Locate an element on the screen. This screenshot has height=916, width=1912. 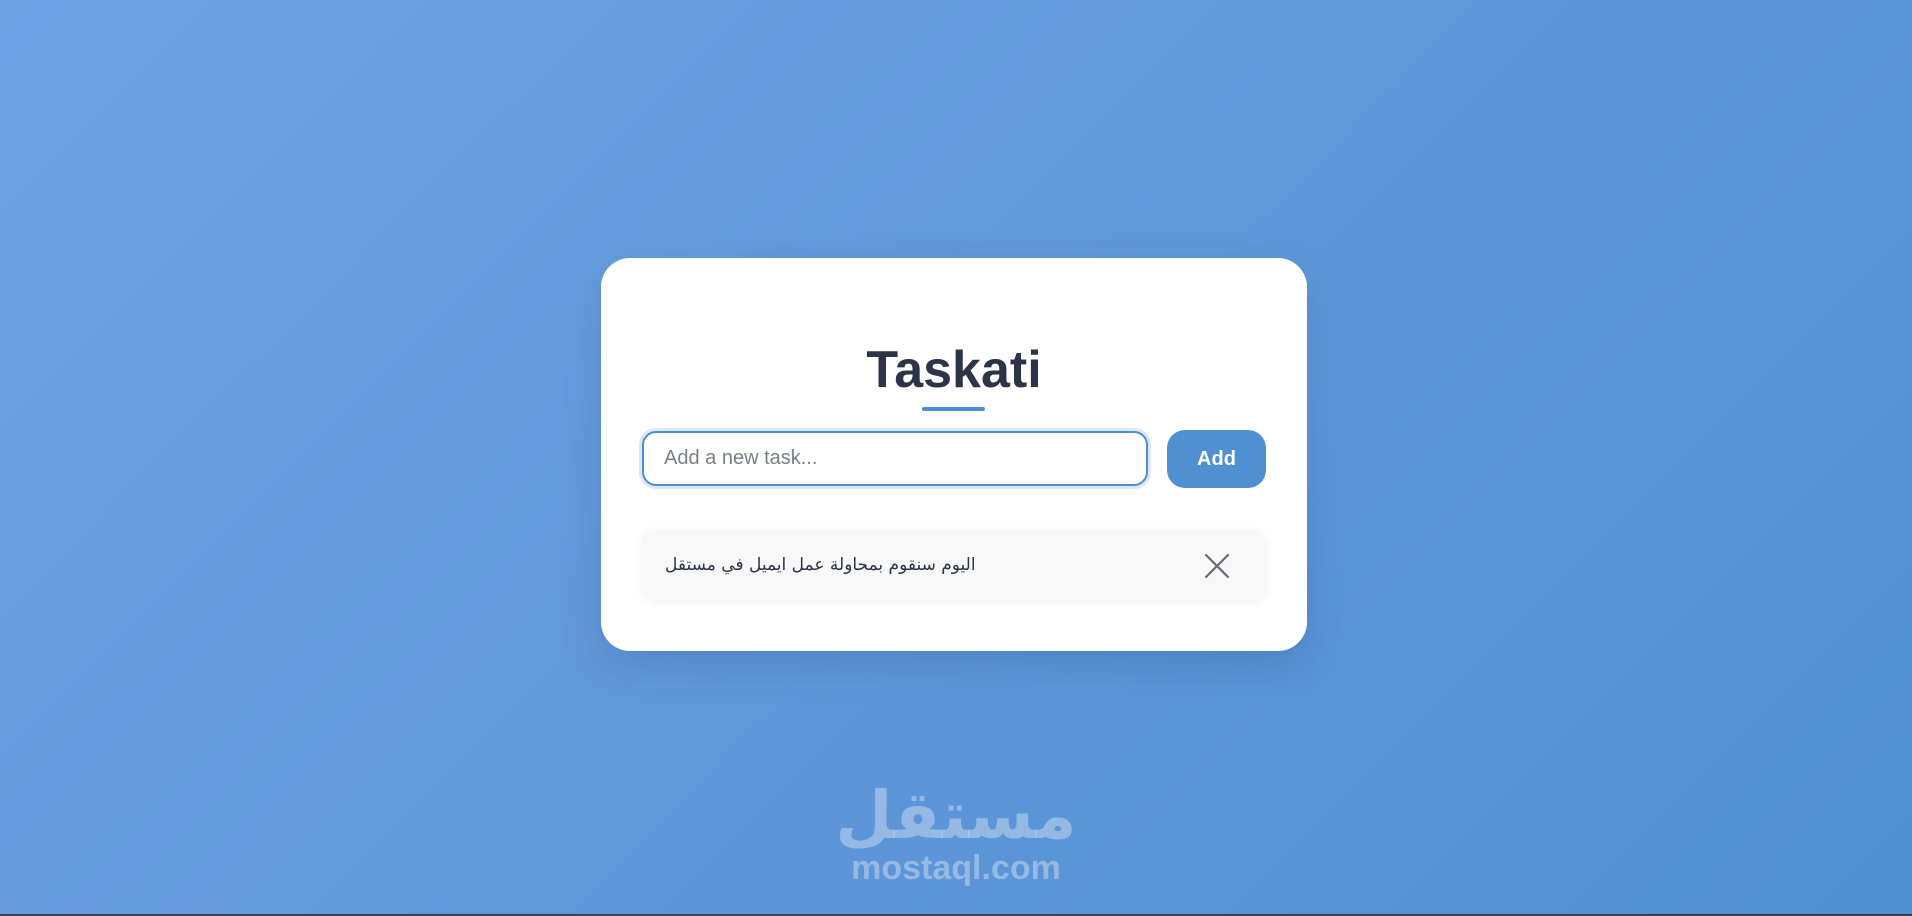
task-list: اليوم سنقوم بمحاولة عمل ايميل في مستقل is located at coordinates (954, 565).